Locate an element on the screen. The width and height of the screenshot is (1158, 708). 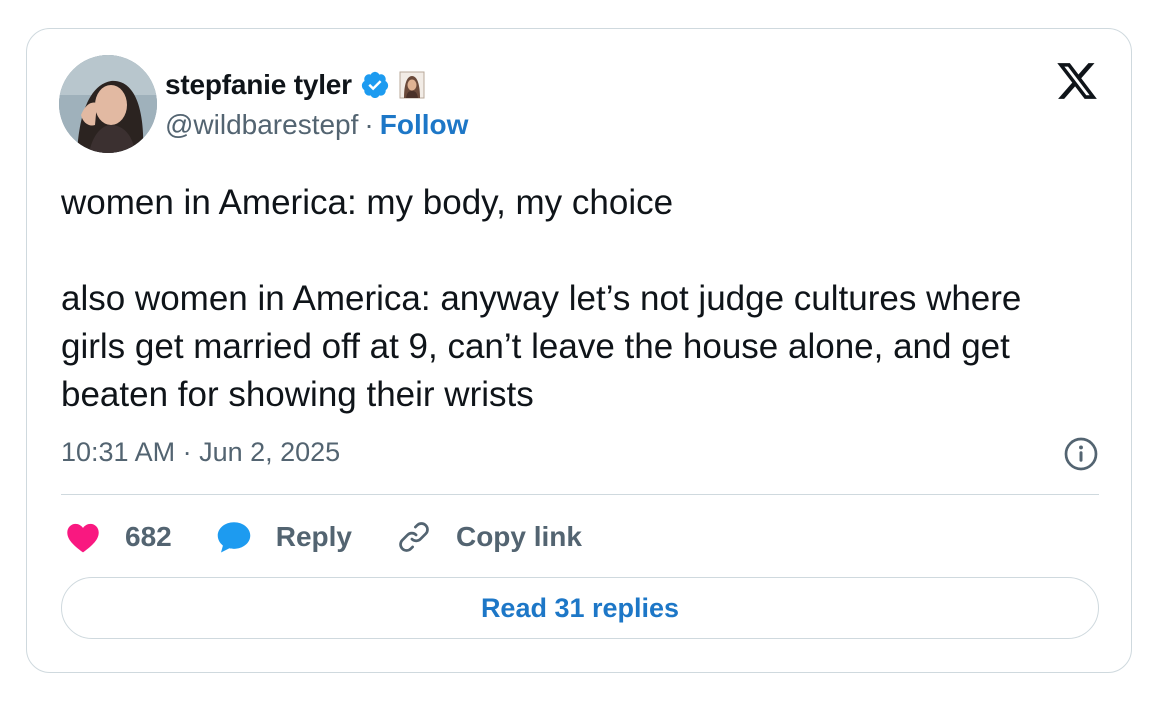
hijab-woman-emoji-icon is located at coordinates (412, 85).